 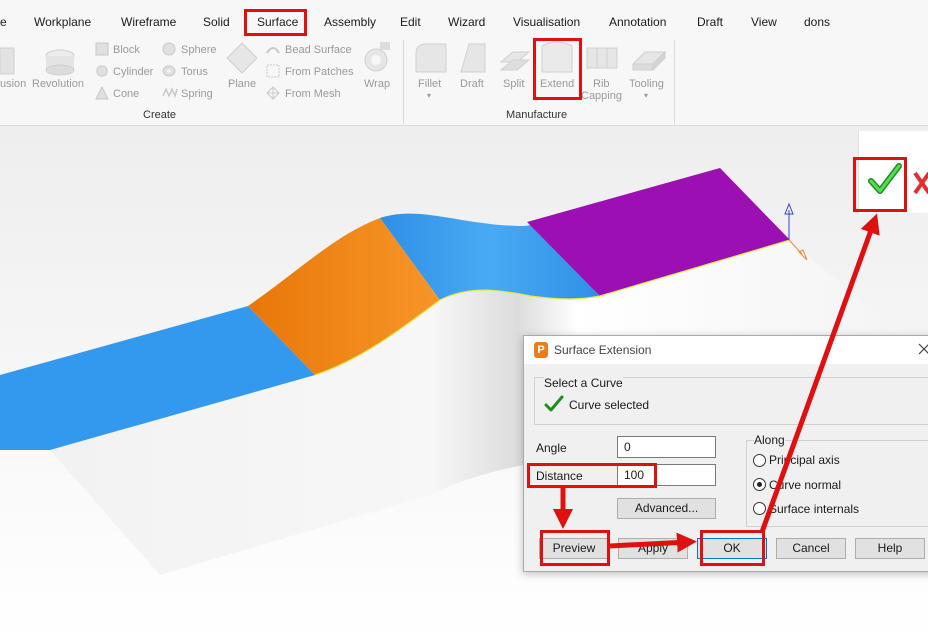 I want to click on arrow-ok-to-accept, so click(x=819, y=373).